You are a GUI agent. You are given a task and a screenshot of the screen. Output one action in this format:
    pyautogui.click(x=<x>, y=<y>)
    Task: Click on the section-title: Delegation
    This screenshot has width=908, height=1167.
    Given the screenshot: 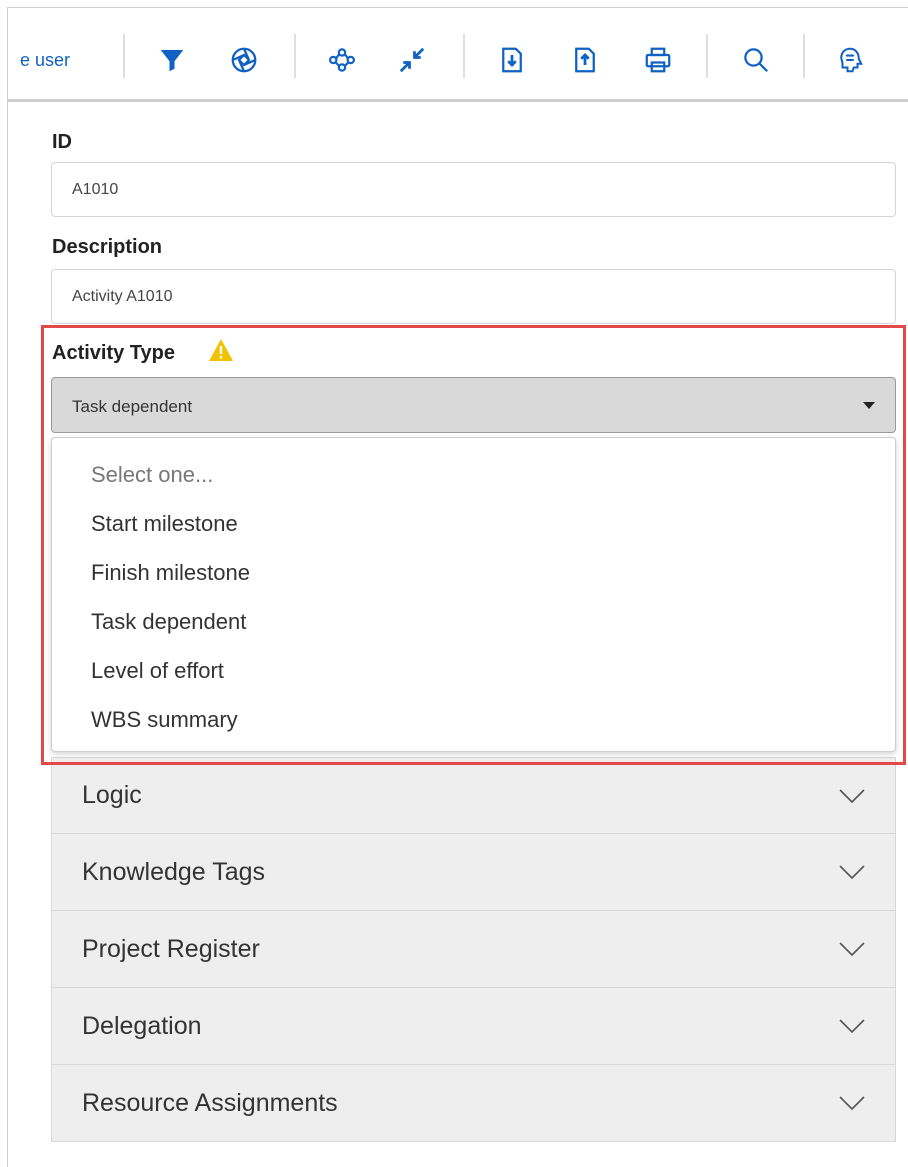 What is the action you would take?
    pyautogui.click(x=142, y=1025)
    